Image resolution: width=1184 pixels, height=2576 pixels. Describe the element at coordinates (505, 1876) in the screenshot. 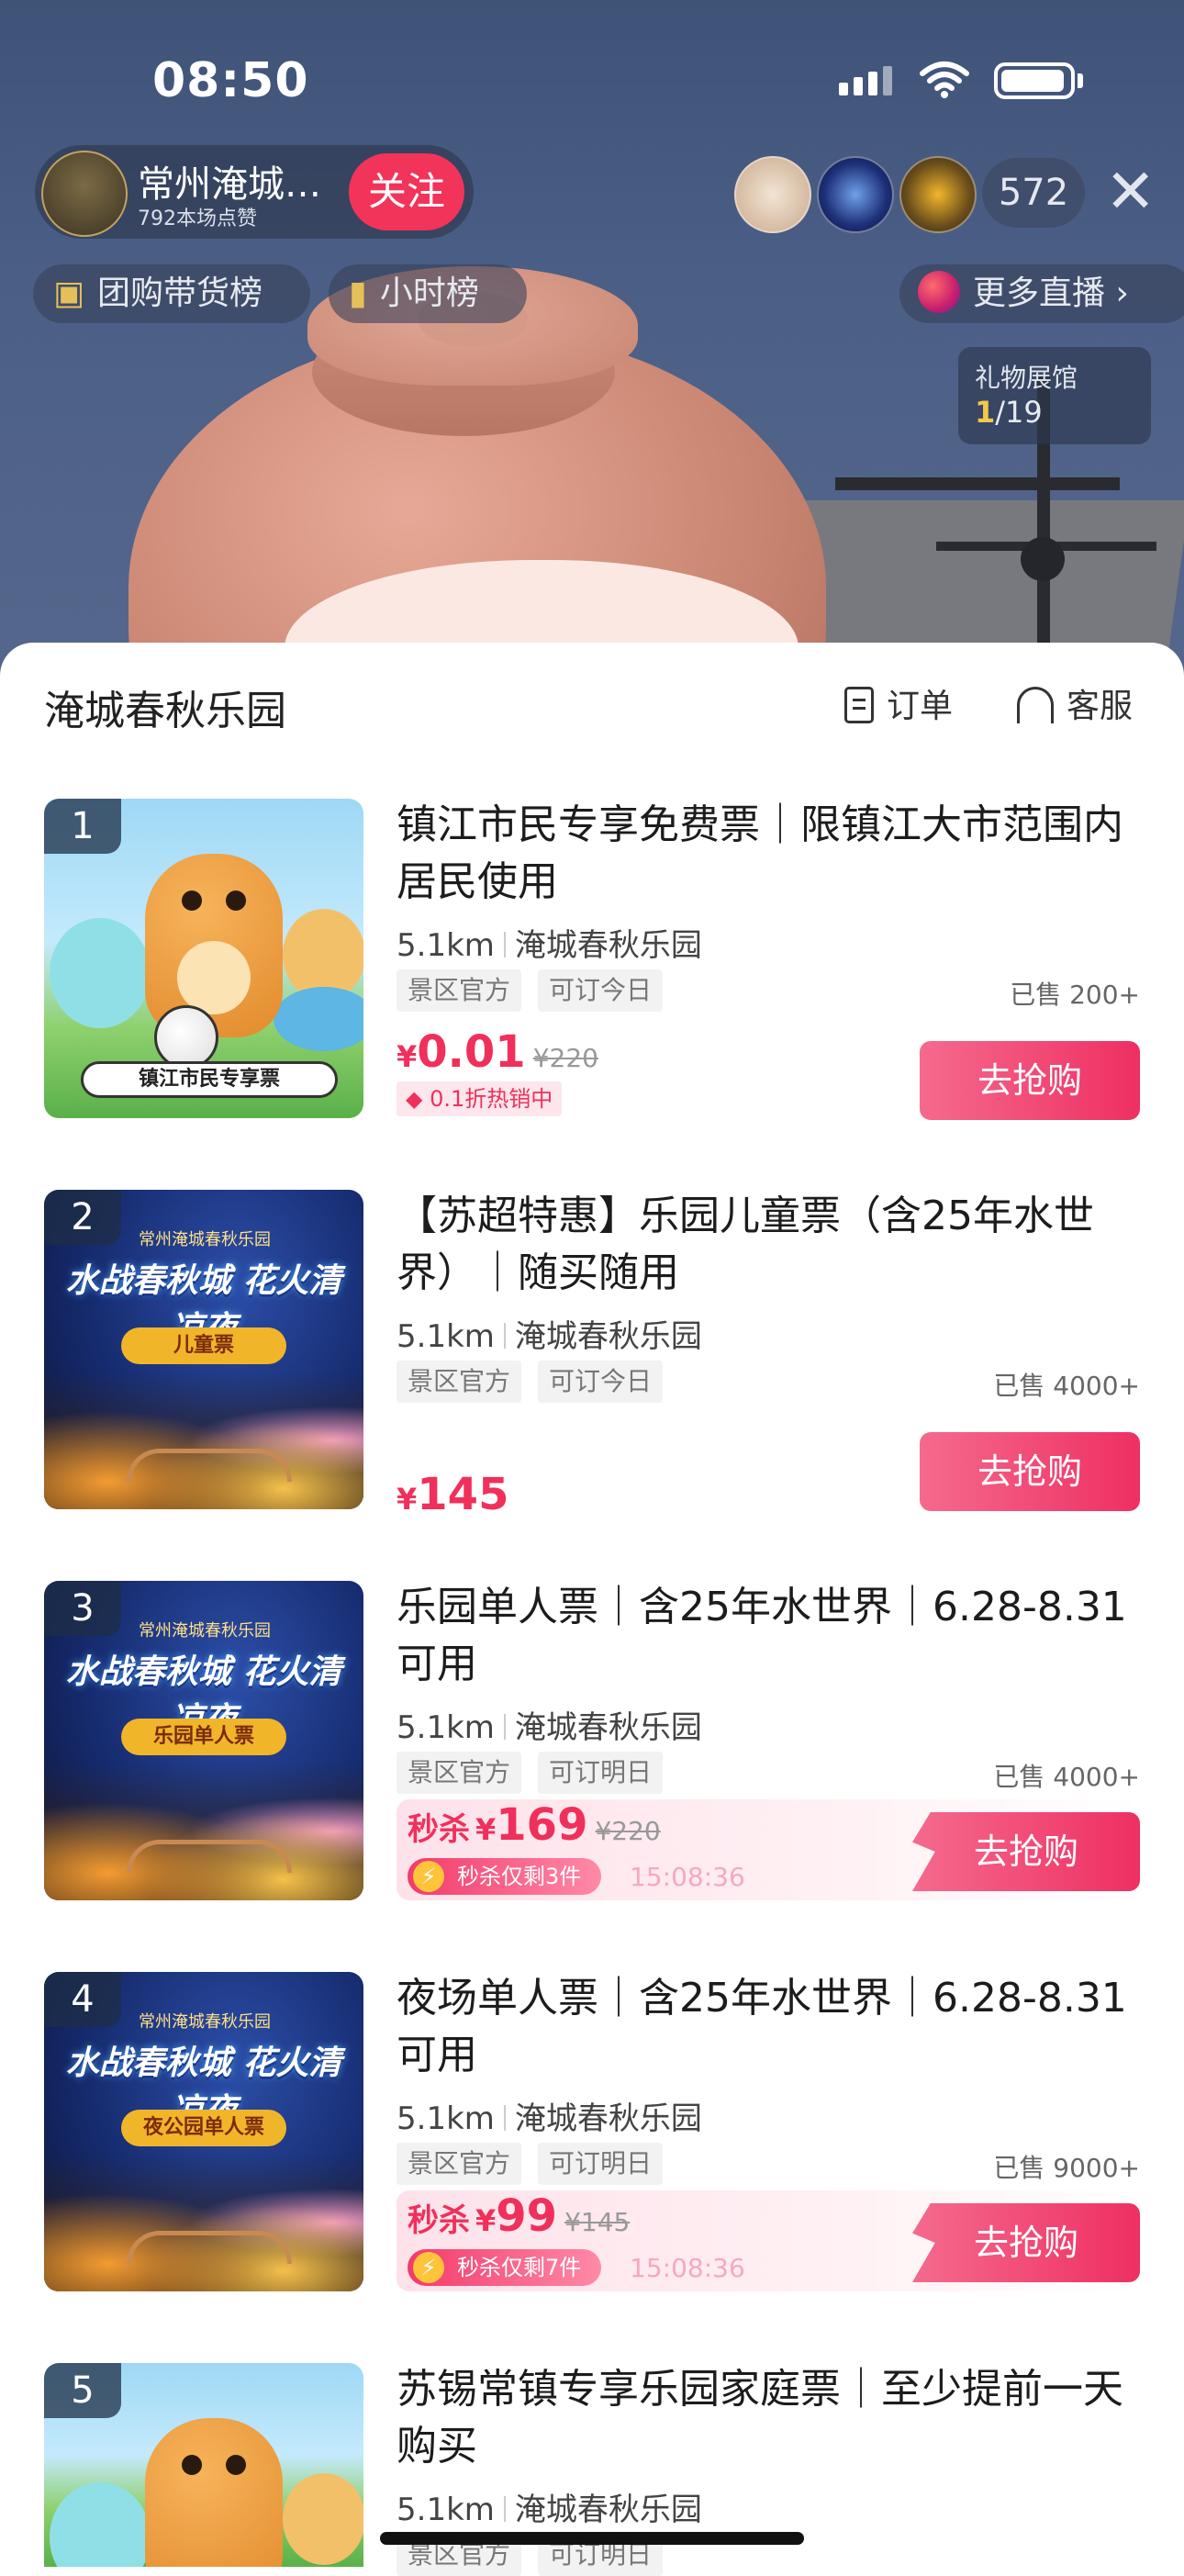

I see `stock-badge: ⚡ 秒杀仅剩3件` at that location.